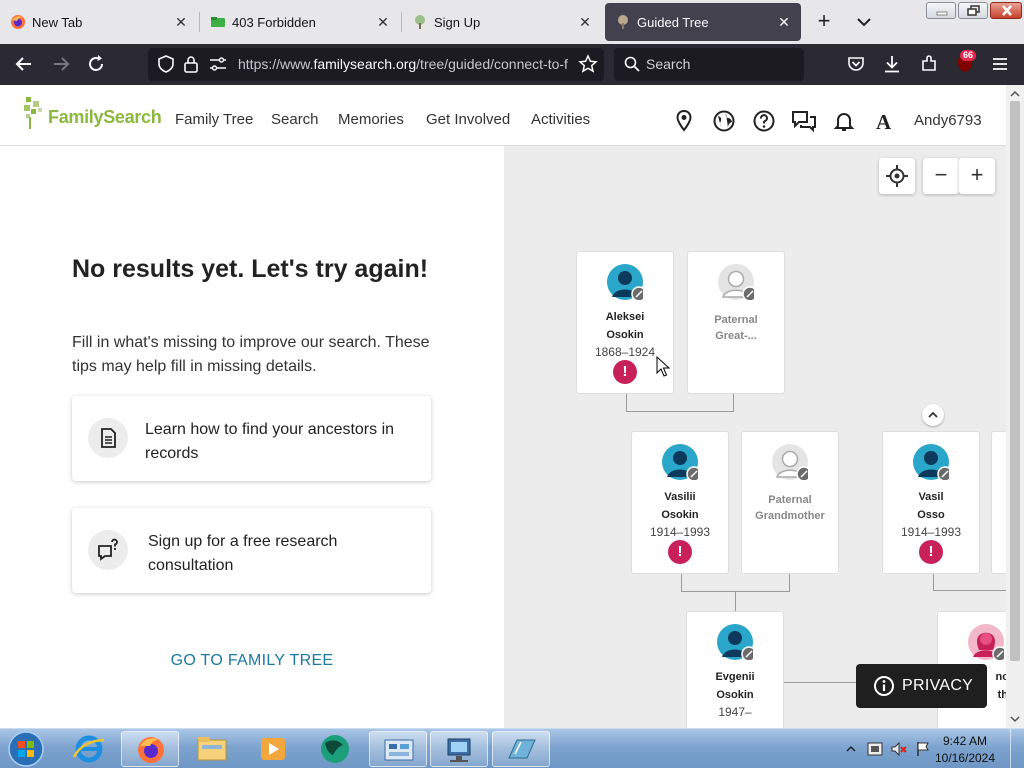 The width and height of the screenshot is (1024, 773). Describe the element at coordinates (252, 661) in the screenshot. I see `go-to-family-tree-link: GO TO FAMILY TREE` at that location.